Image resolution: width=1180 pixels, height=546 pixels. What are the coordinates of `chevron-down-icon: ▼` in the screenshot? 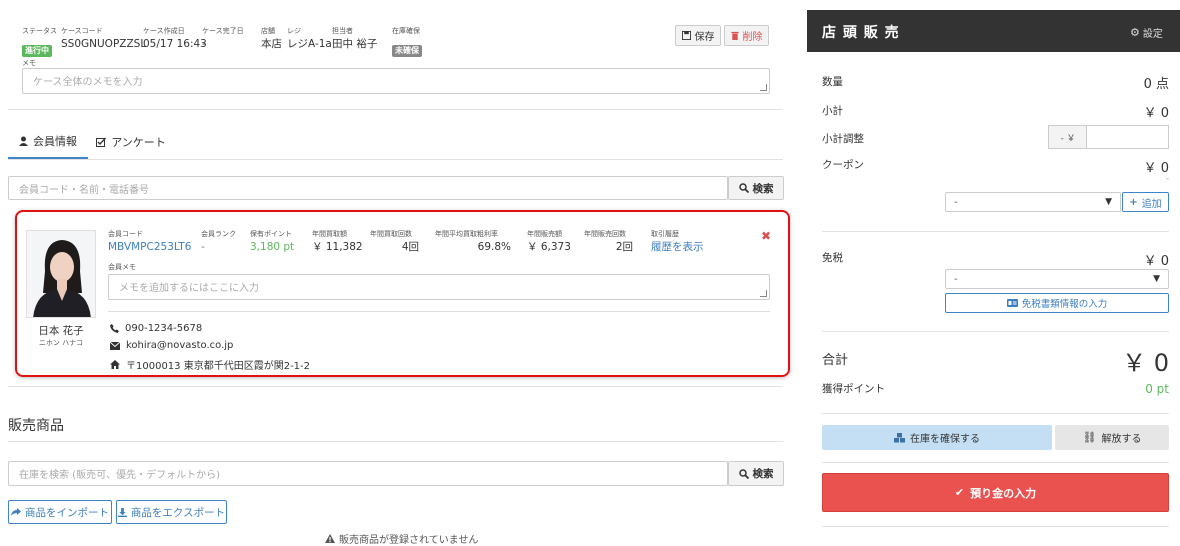 It's located at (1156, 279).